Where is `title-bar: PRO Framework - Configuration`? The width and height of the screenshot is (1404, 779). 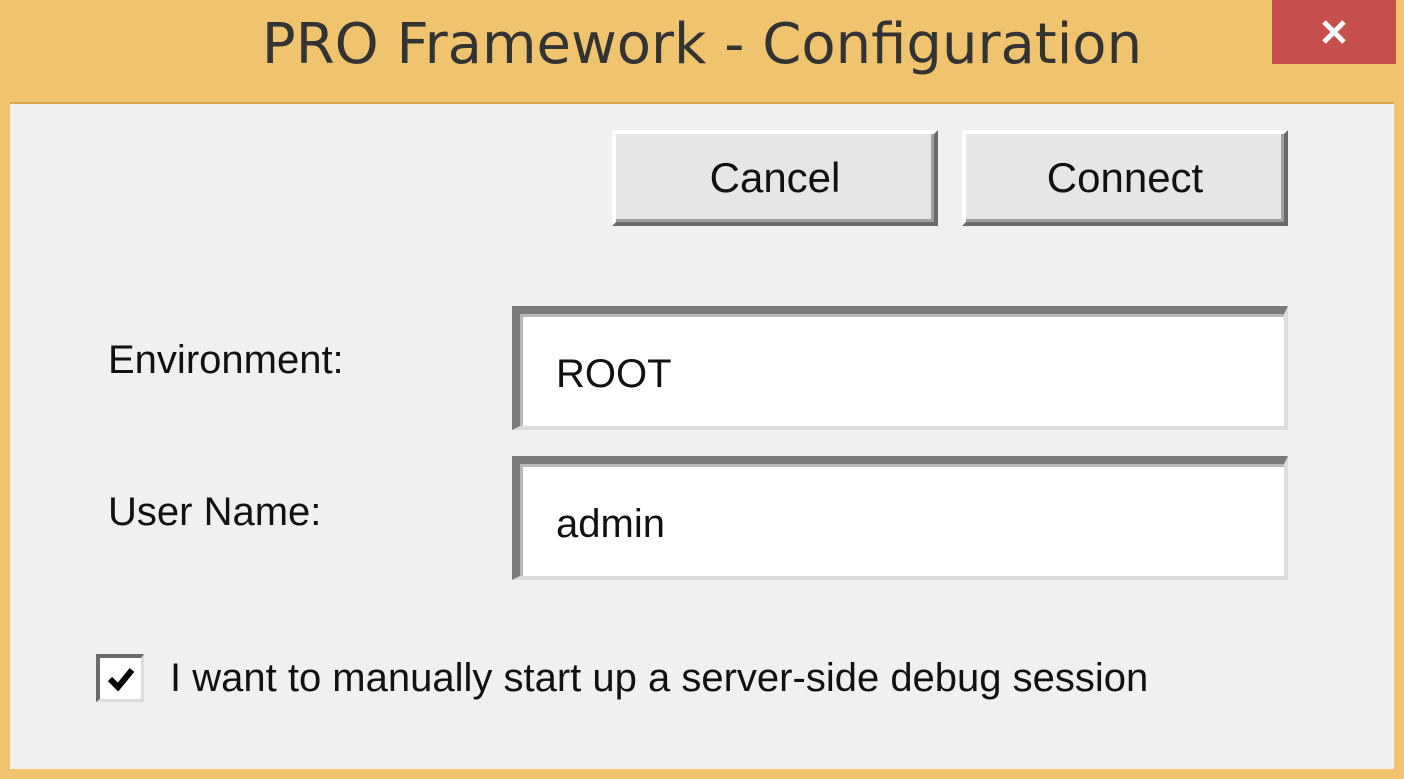
title-bar: PRO Framework - Configuration is located at coordinates (702, 47).